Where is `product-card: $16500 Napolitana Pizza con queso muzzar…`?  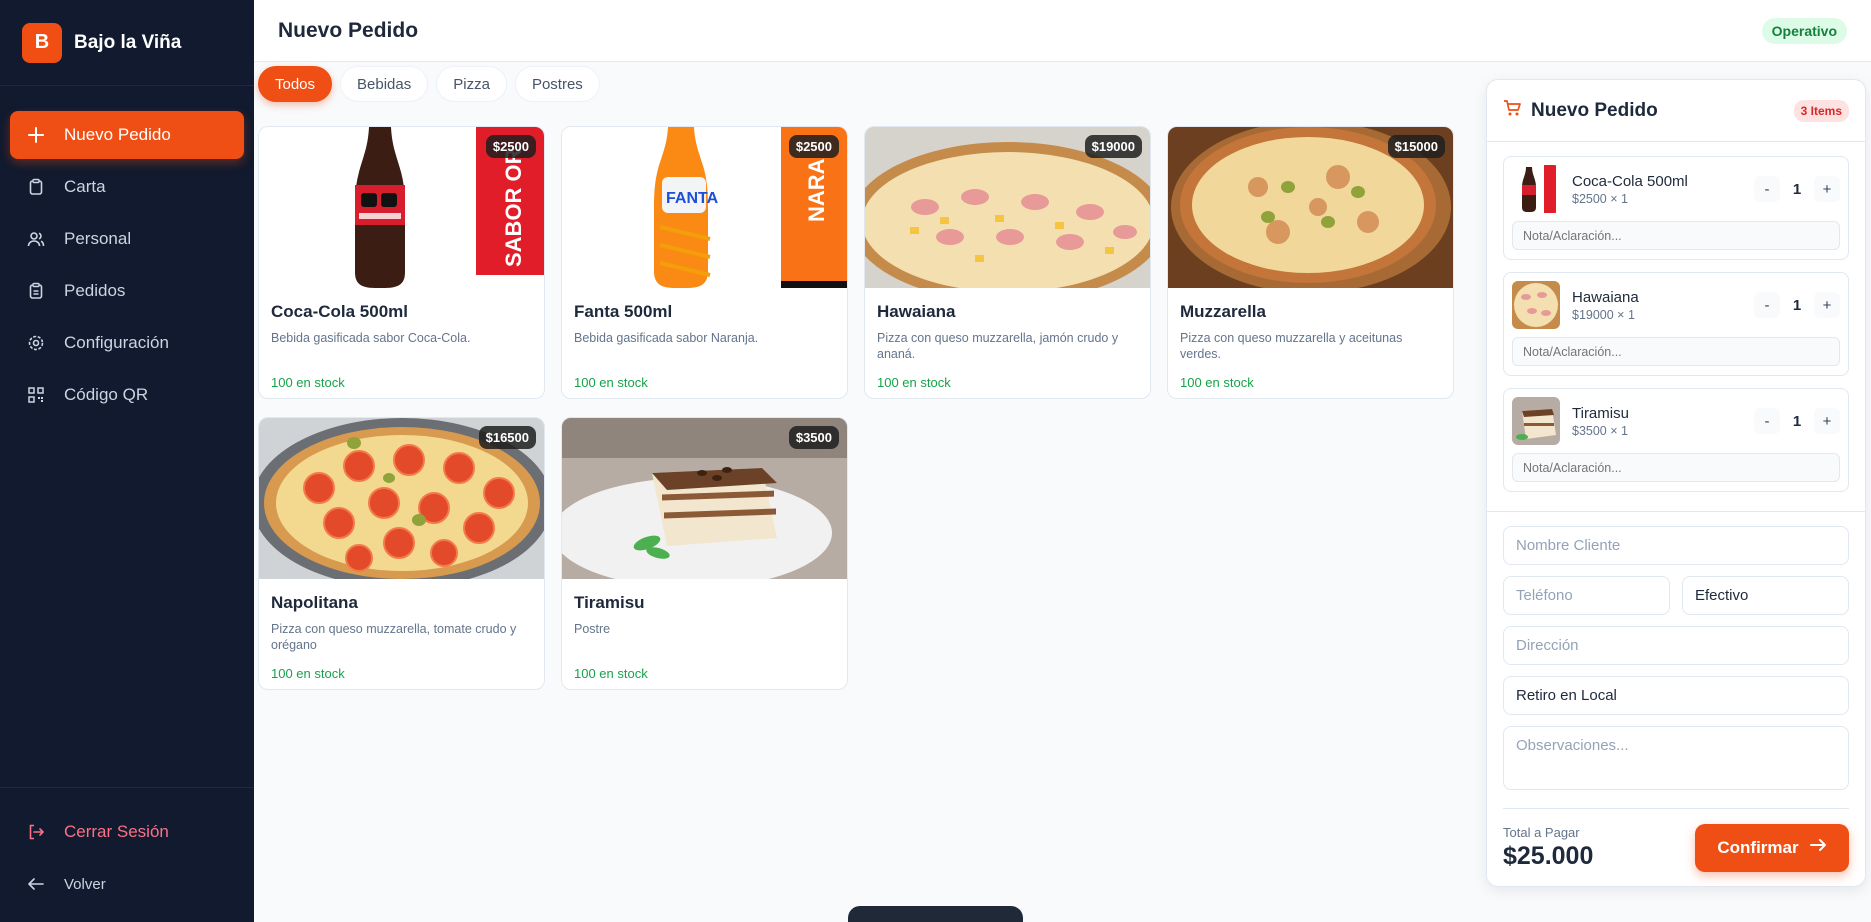
product-card: $16500 Napolitana Pizza con queso muzzar… is located at coordinates (401, 553).